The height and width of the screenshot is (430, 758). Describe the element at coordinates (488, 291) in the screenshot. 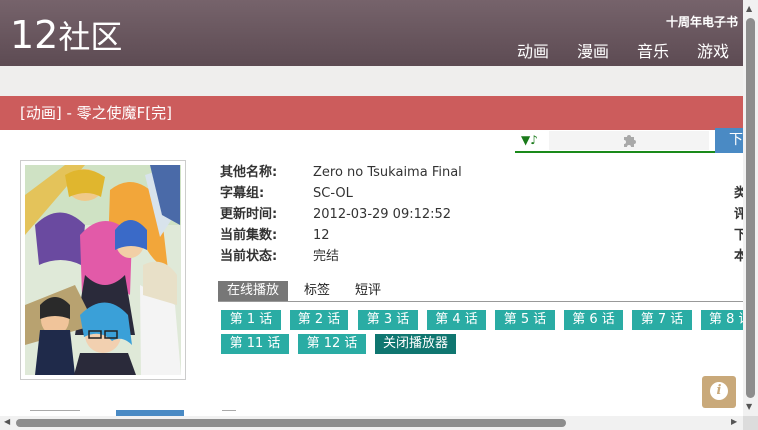

I see `content-tabs: 在线播放 标签 短评` at that location.